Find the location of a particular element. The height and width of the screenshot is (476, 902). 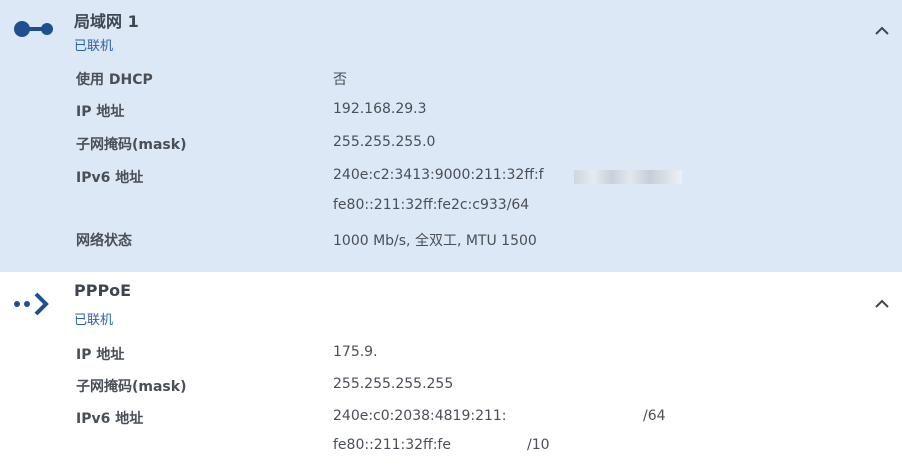

pppoe-connection-icon is located at coordinates (31, 303).